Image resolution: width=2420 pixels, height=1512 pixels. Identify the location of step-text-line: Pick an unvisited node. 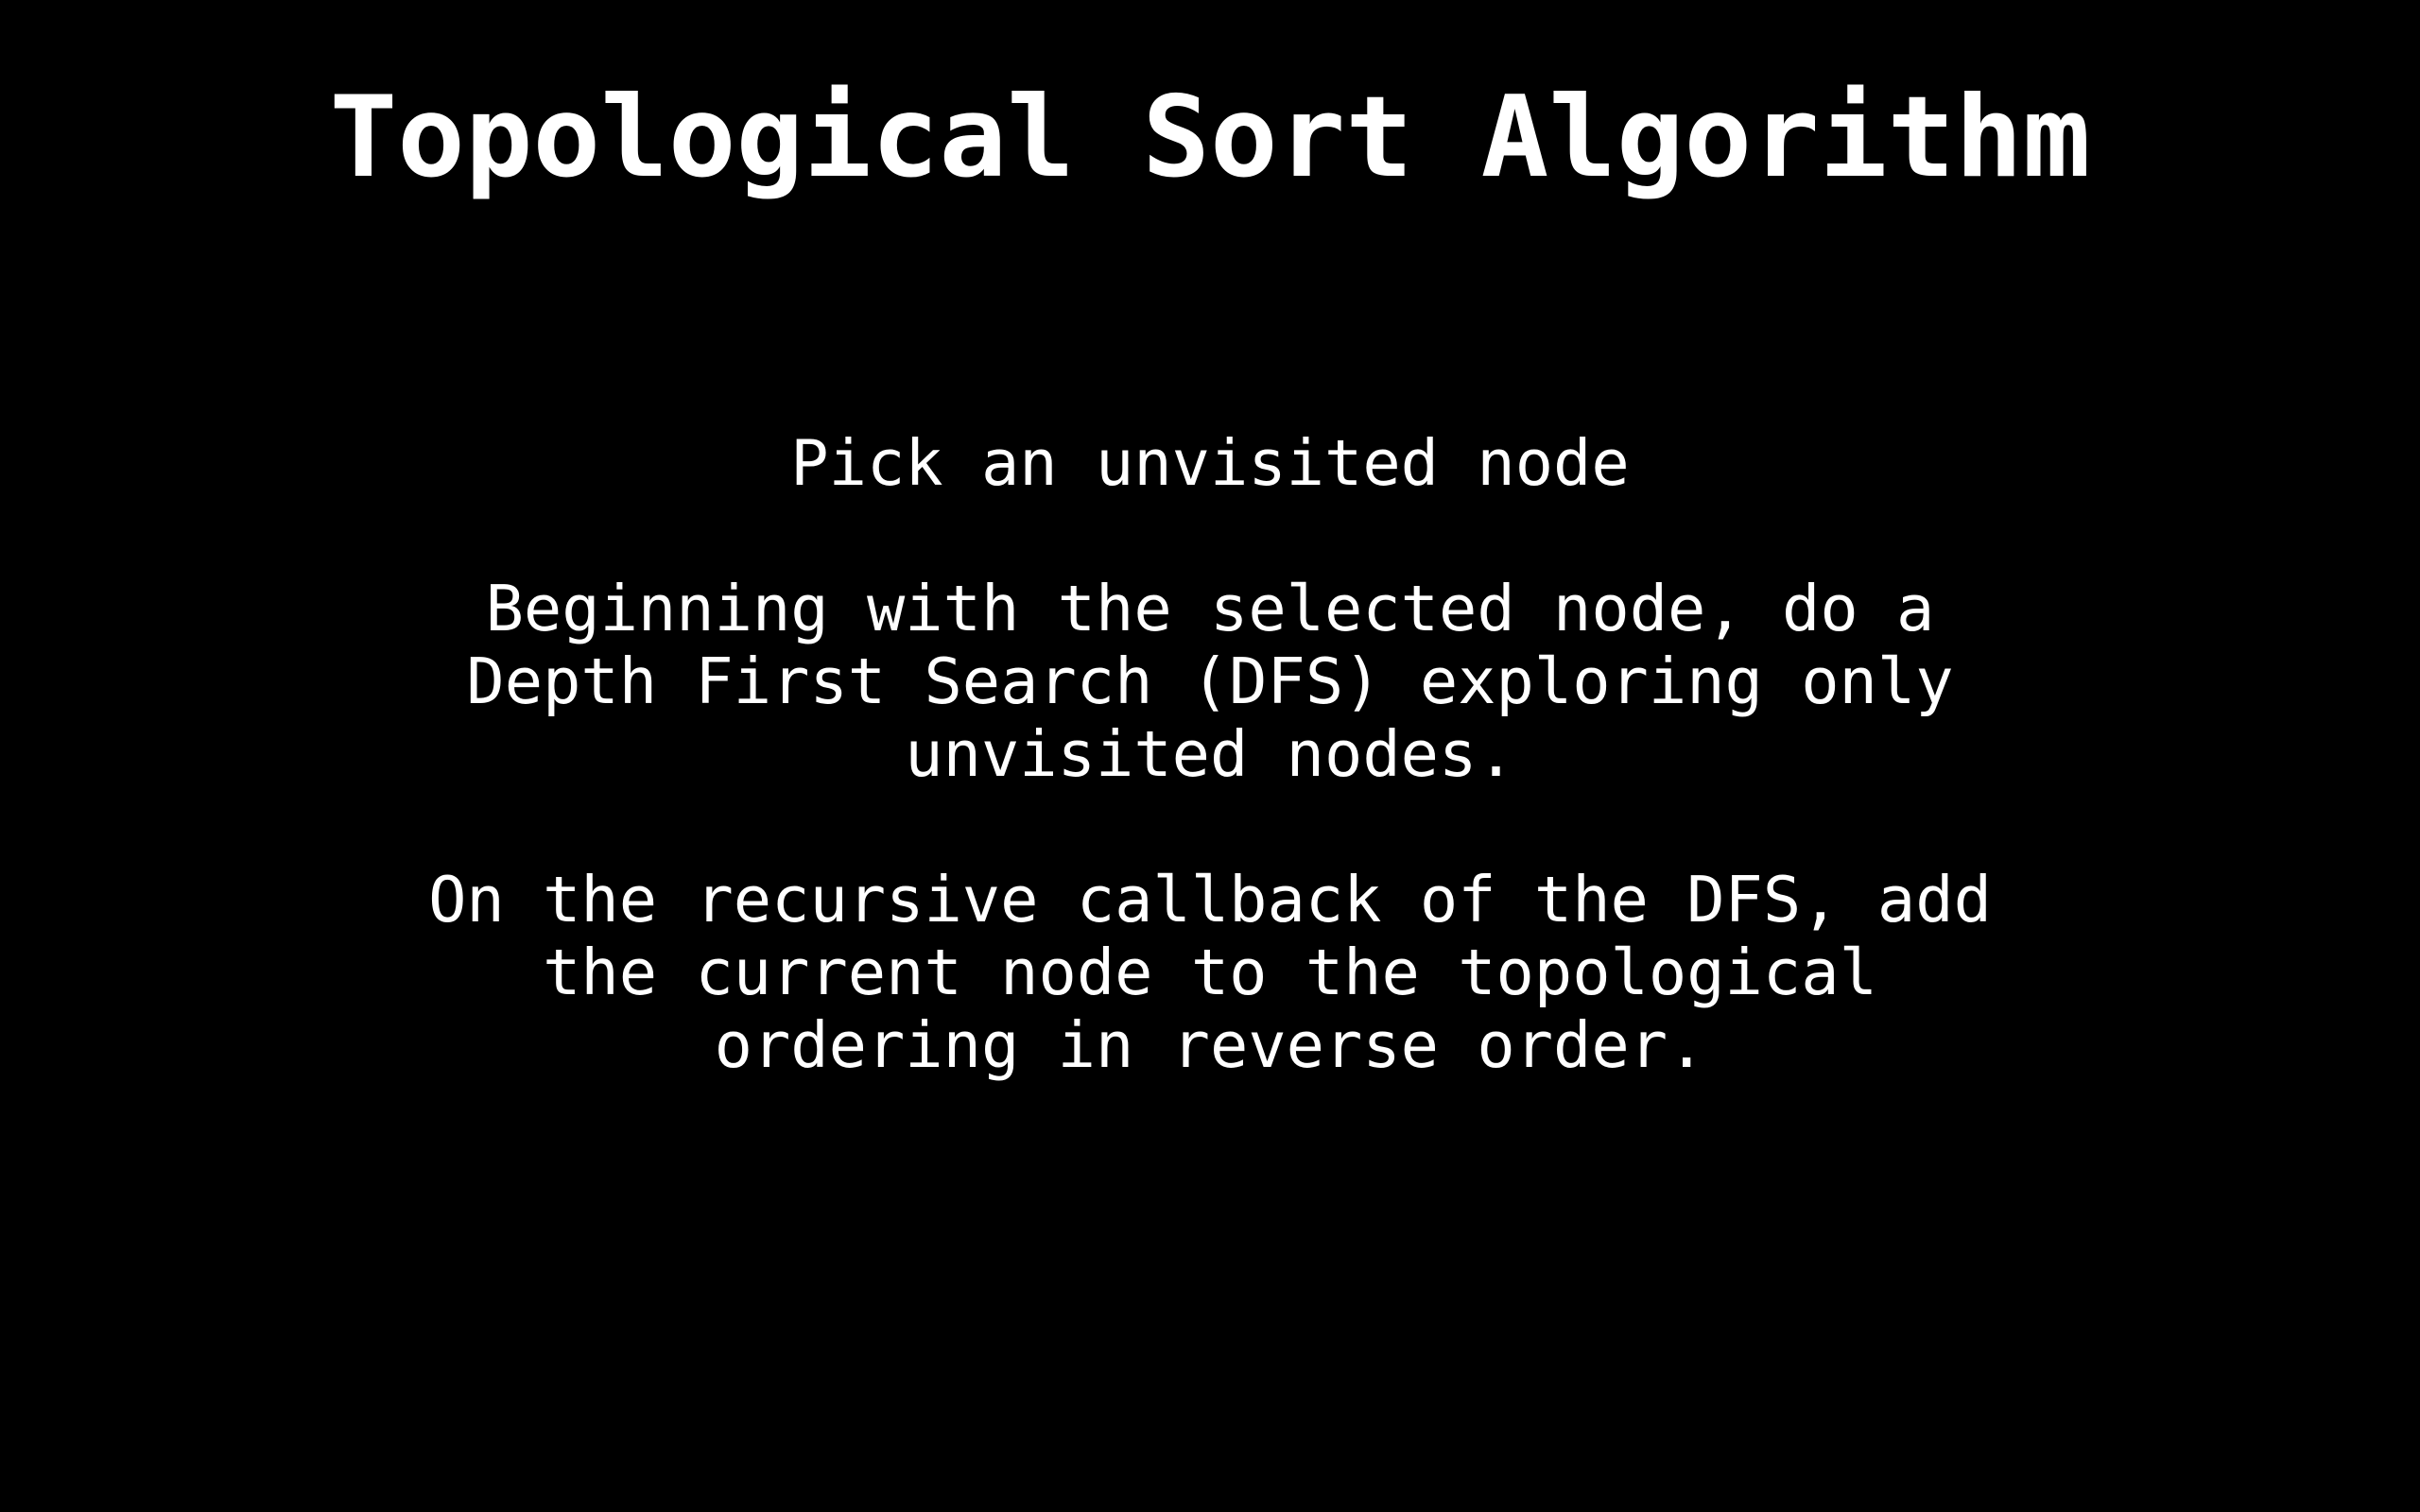
(1210, 463).